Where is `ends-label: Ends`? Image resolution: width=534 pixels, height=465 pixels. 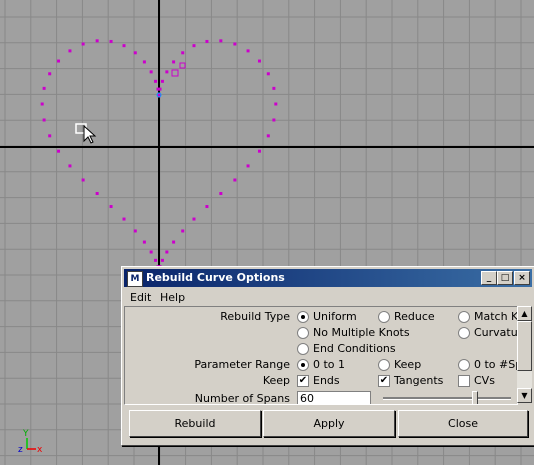
ends-label: Ends is located at coordinates (326, 380).